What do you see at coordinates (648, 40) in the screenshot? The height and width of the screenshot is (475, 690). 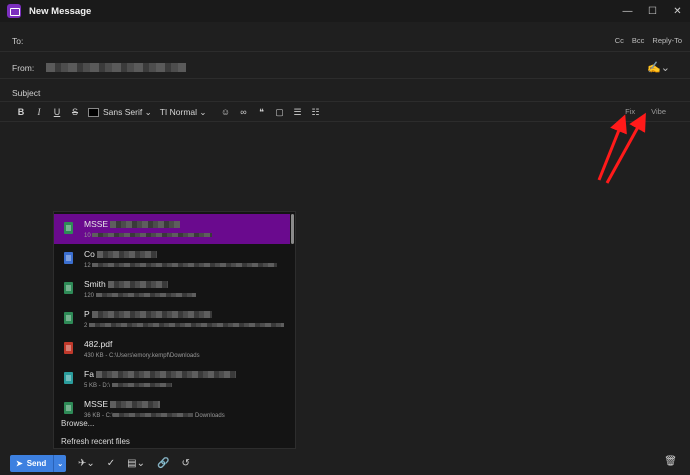 I see `recipient-options: Cc Bcc Reply-To` at bounding box center [648, 40].